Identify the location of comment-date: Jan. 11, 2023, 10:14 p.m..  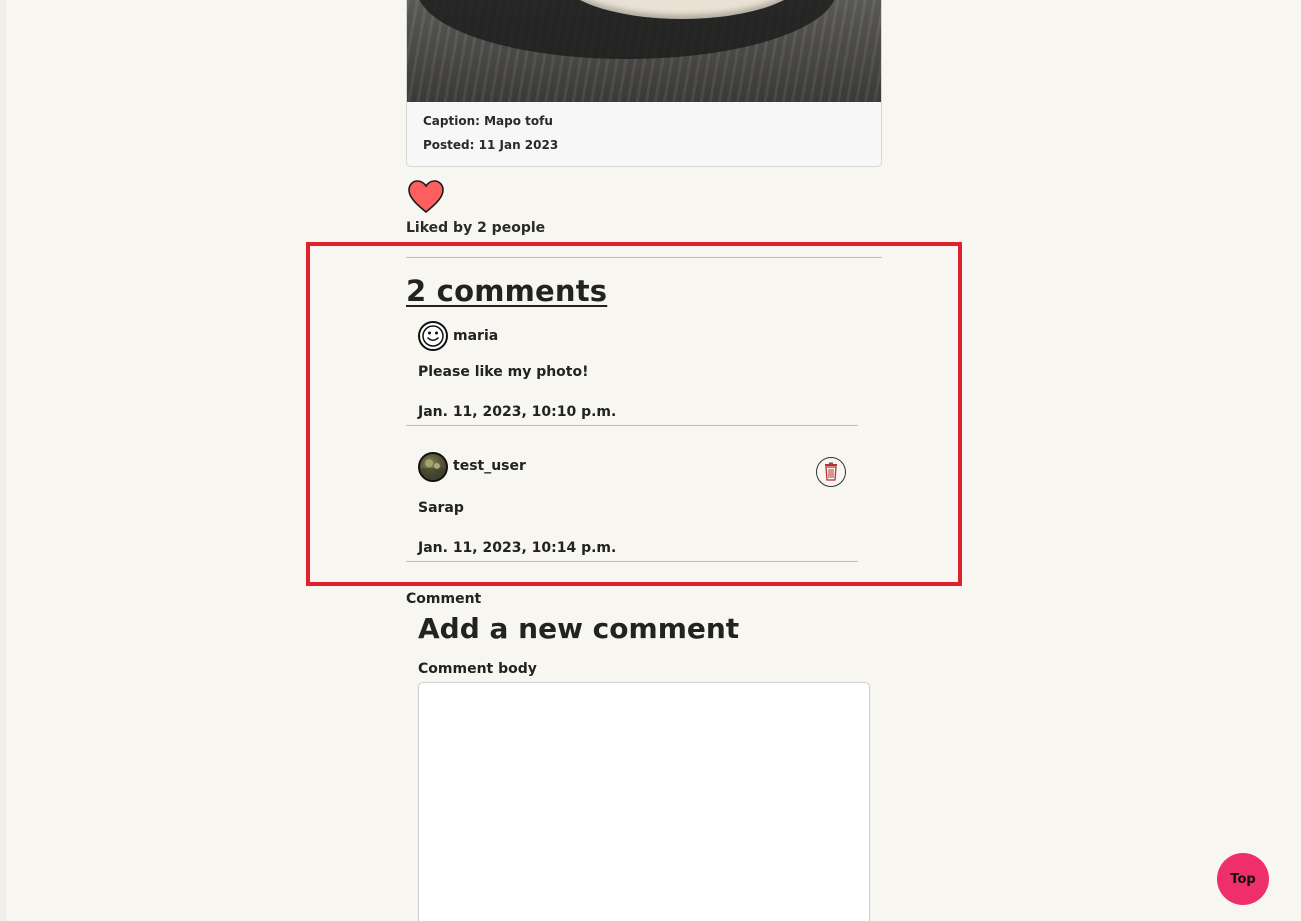
(517, 548).